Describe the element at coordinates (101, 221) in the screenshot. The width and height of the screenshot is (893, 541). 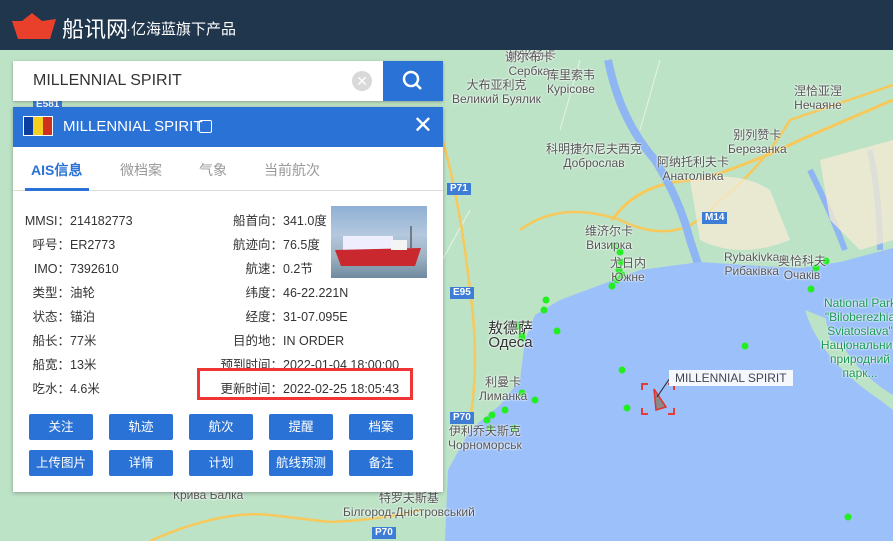
I see `info-value: 214182773` at that location.